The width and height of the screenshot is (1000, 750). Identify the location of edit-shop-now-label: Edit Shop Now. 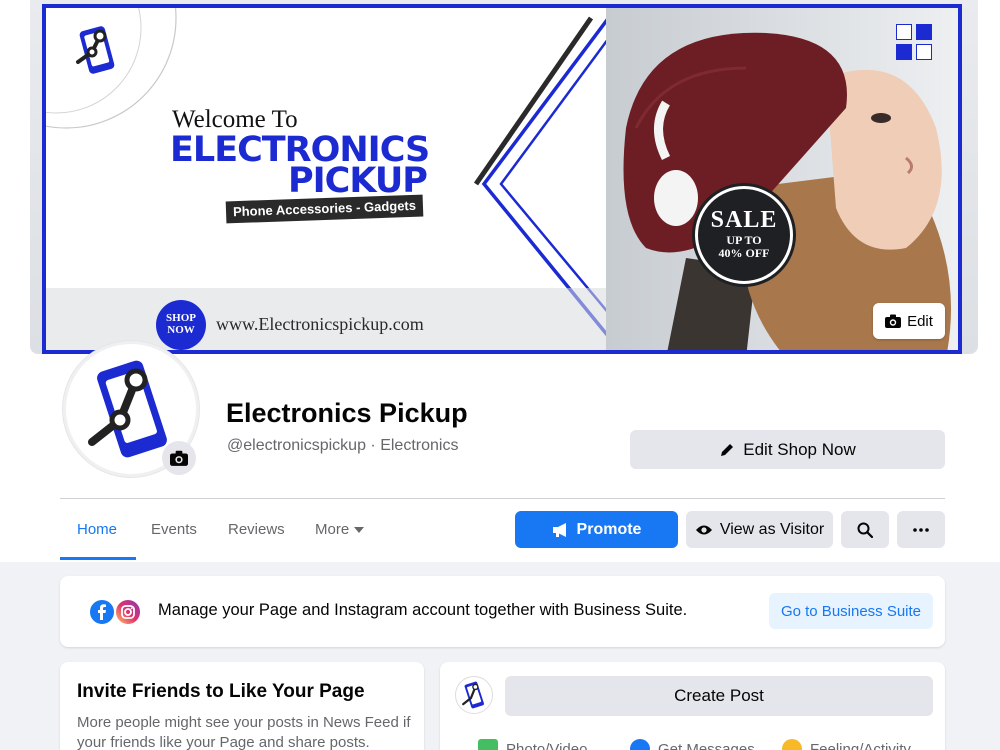
(799, 449).